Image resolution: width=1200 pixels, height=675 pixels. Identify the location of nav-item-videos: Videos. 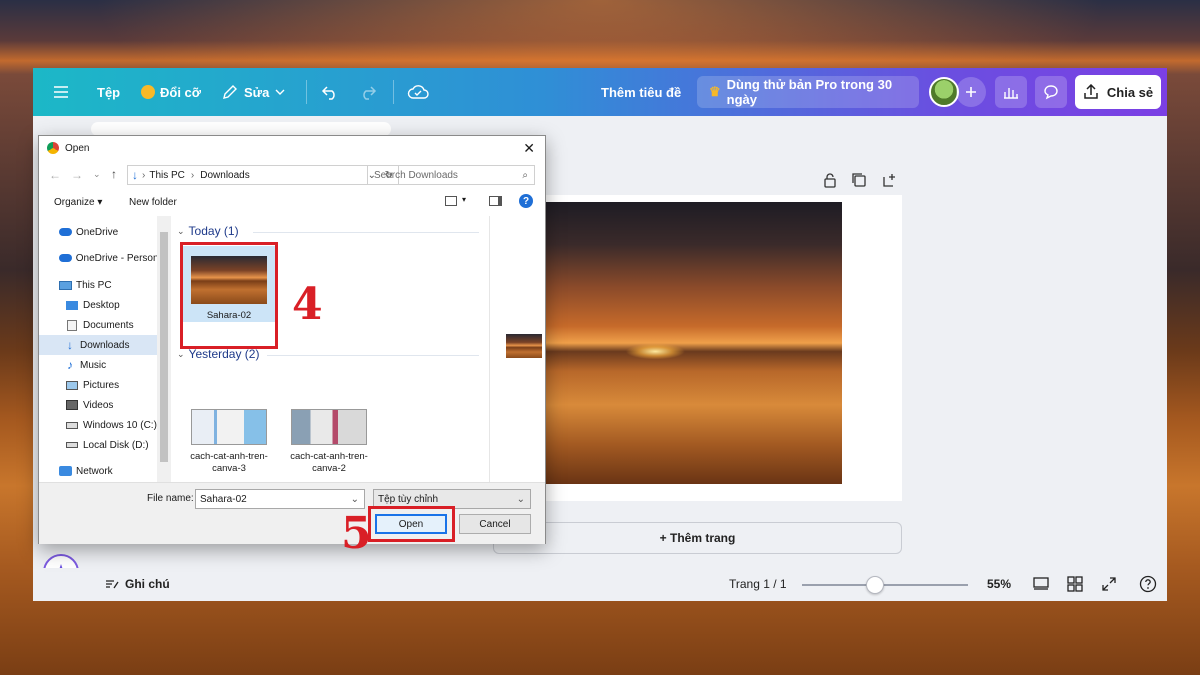
(98, 405).